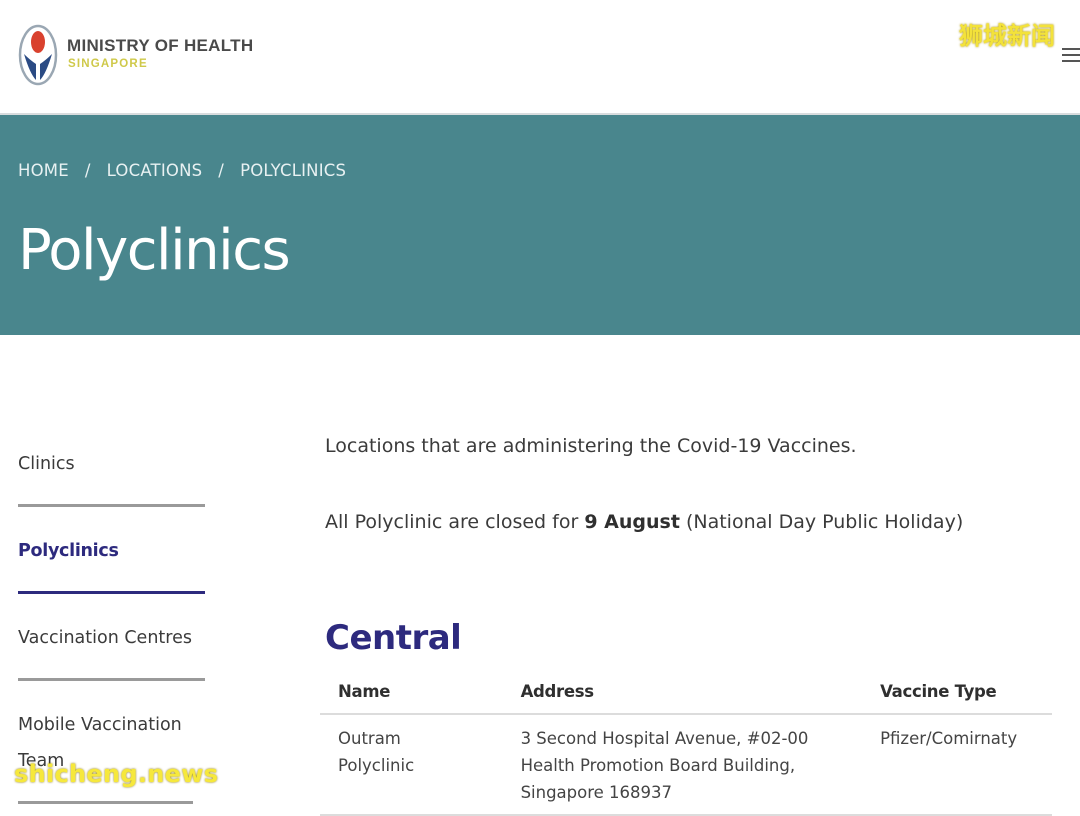 The height and width of the screenshot is (816, 1080). I want to click on org-name: MINISTRY OF HEALTH, so click(160, 46).